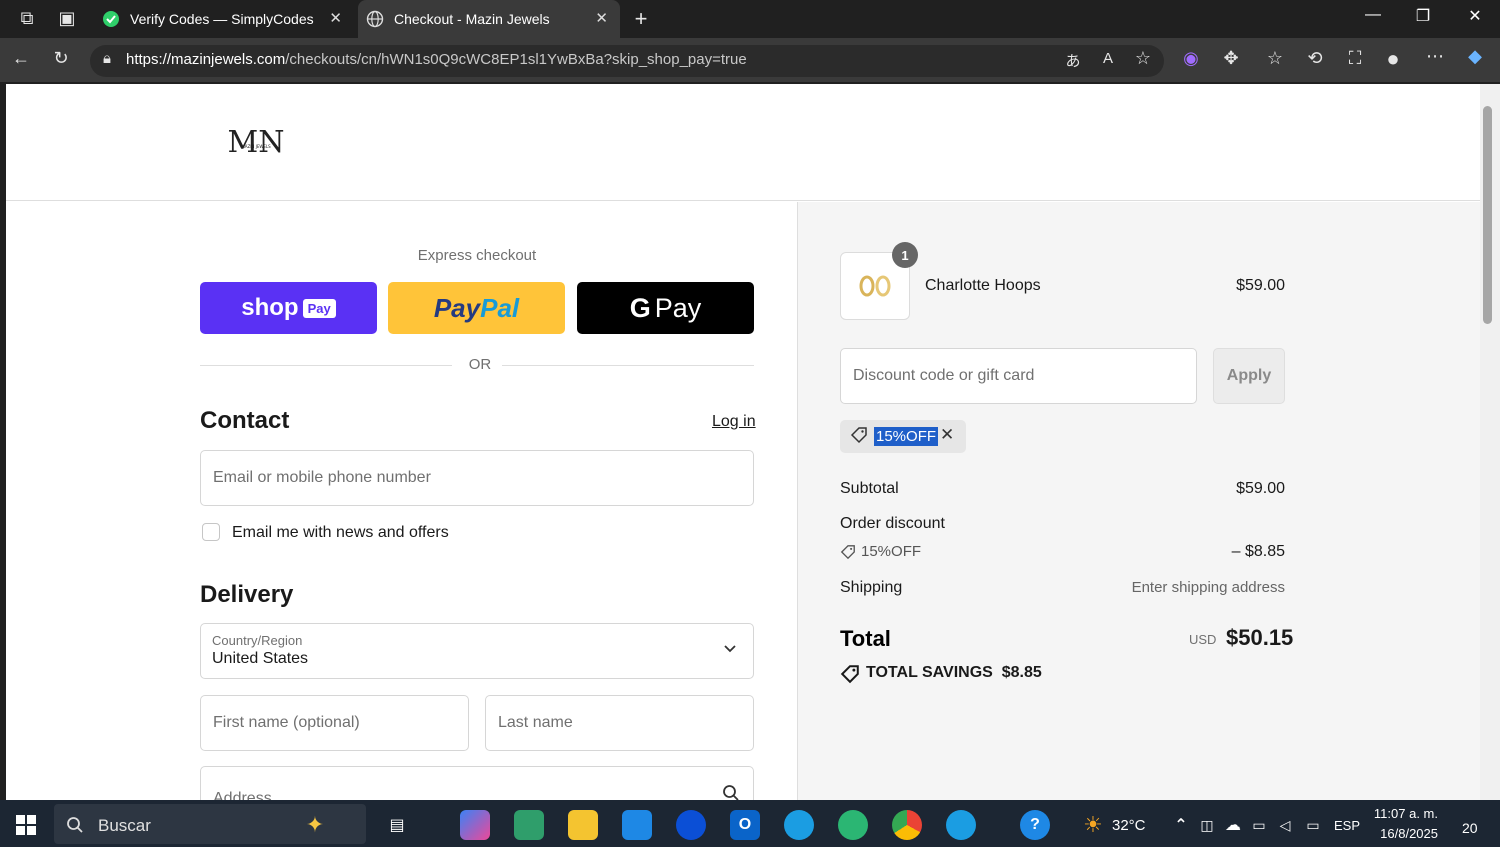 Image resolution: width=1500 pixels, height=847 pixels. What do you see at coordinates (1249, 376) in the screenshot?
I see `apply-button: Apply` at bounding box center [1249, 376].